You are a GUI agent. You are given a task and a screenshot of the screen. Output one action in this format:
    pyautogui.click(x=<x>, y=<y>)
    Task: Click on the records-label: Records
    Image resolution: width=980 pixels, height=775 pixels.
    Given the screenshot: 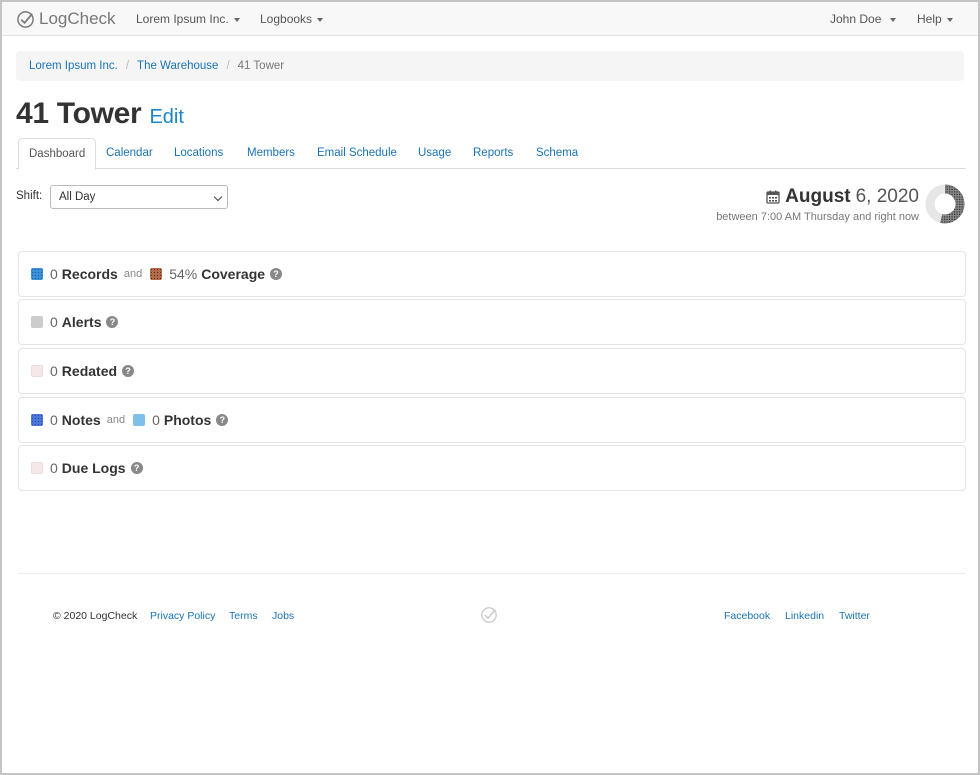 What is the action you would take?
    pyautogui.click(x=89, y=274)
    